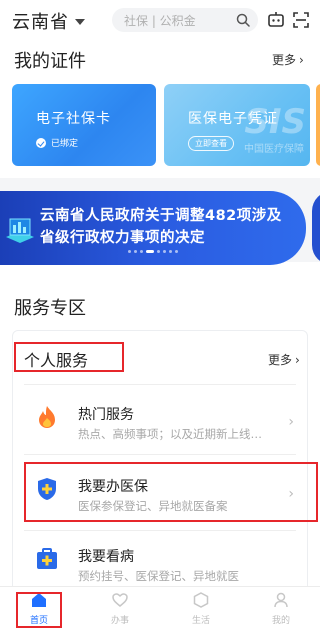 The width and height of the screenshot is (320, 631). Describe the element at coordinates (106, 415) in the screenshot. I see `service-item-title: 热门服务` at that location.